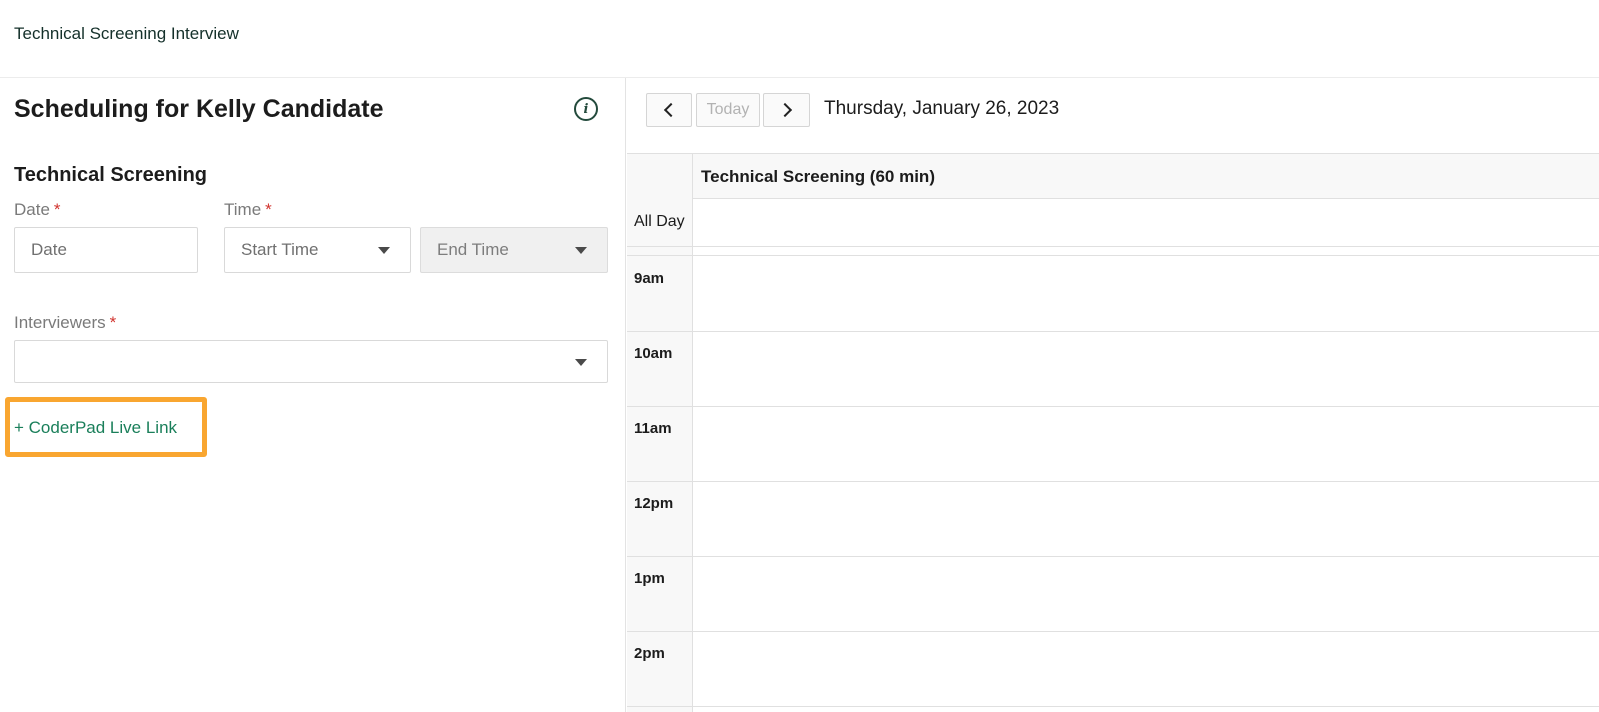 The image size is (1599, 712). Describe the element at coordinates (653, 353) in the screenshot. I see `hour-label-10am: 10am` at that location.